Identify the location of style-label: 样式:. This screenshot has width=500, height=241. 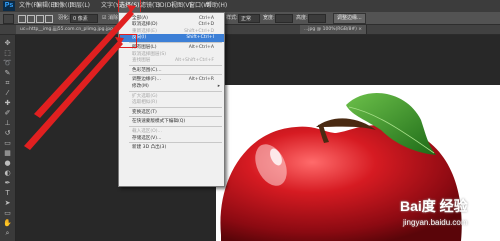
(232, 18).